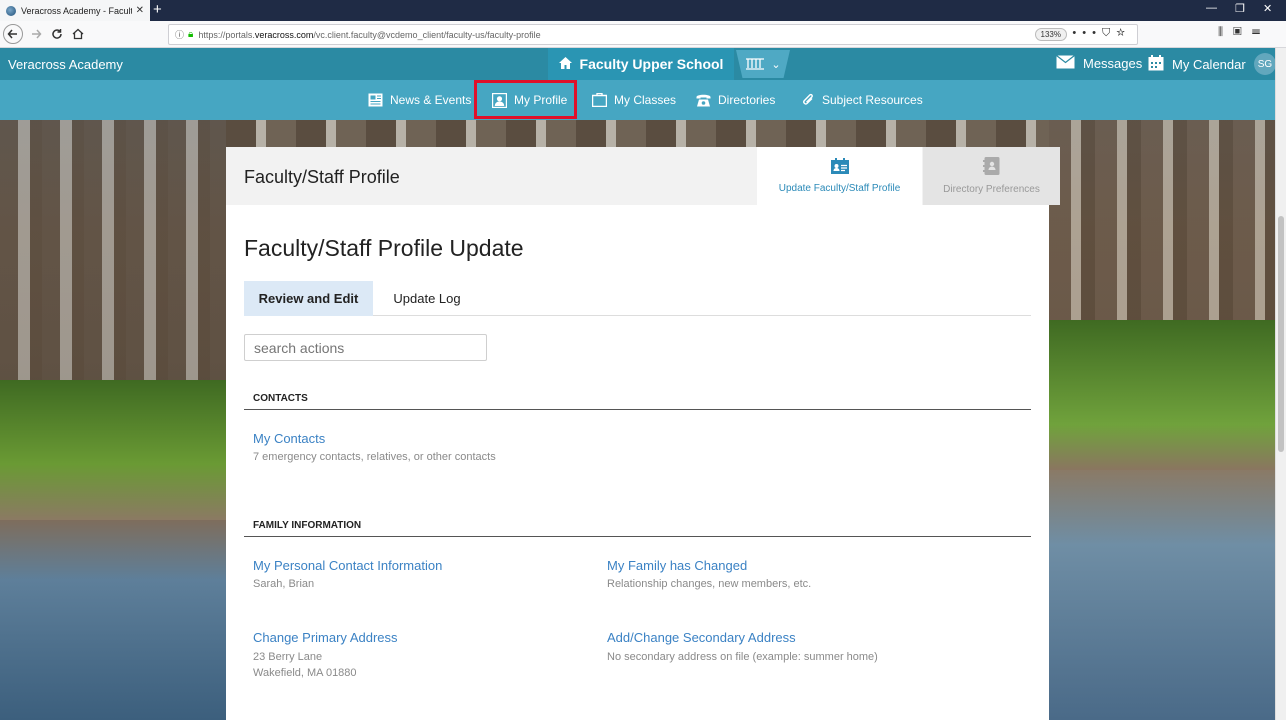 This screenshot has height=720, width=1286. Describe the element at coordinates (157, 10) in the screenshot. I see `new-tab-button: +` at that location.